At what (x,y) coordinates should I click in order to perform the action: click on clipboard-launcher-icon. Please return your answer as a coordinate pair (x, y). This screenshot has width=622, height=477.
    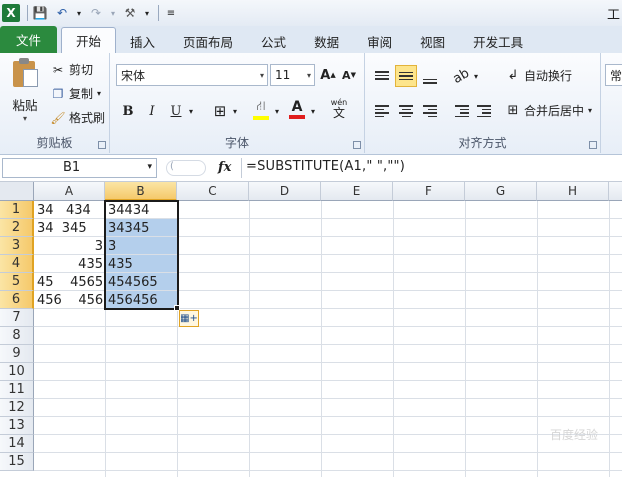
    Looking at the image, I should click on (102, 145).